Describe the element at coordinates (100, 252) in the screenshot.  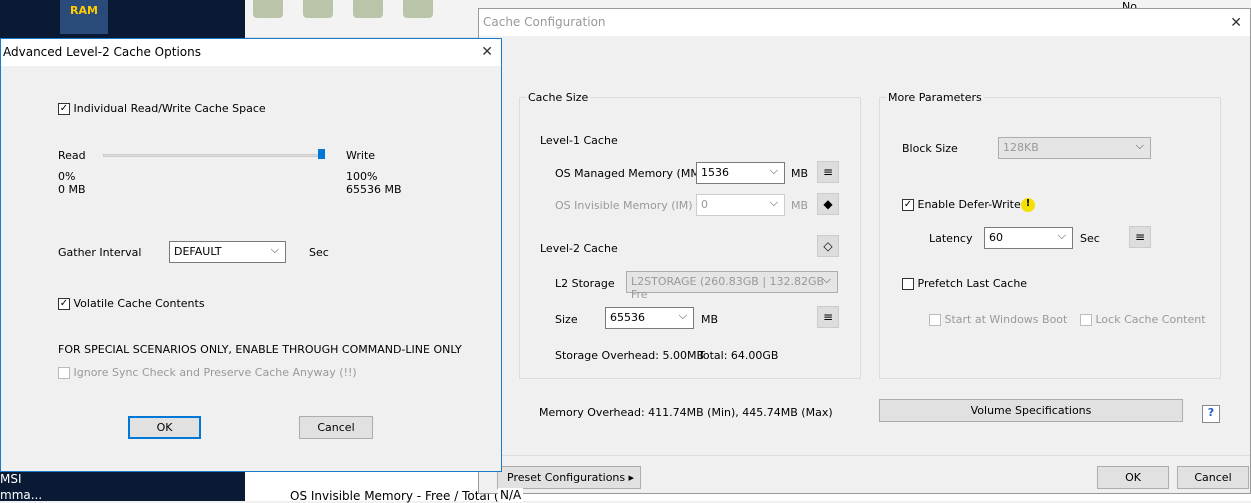
I see `gather-interval-label: Gather Interval` at that location.